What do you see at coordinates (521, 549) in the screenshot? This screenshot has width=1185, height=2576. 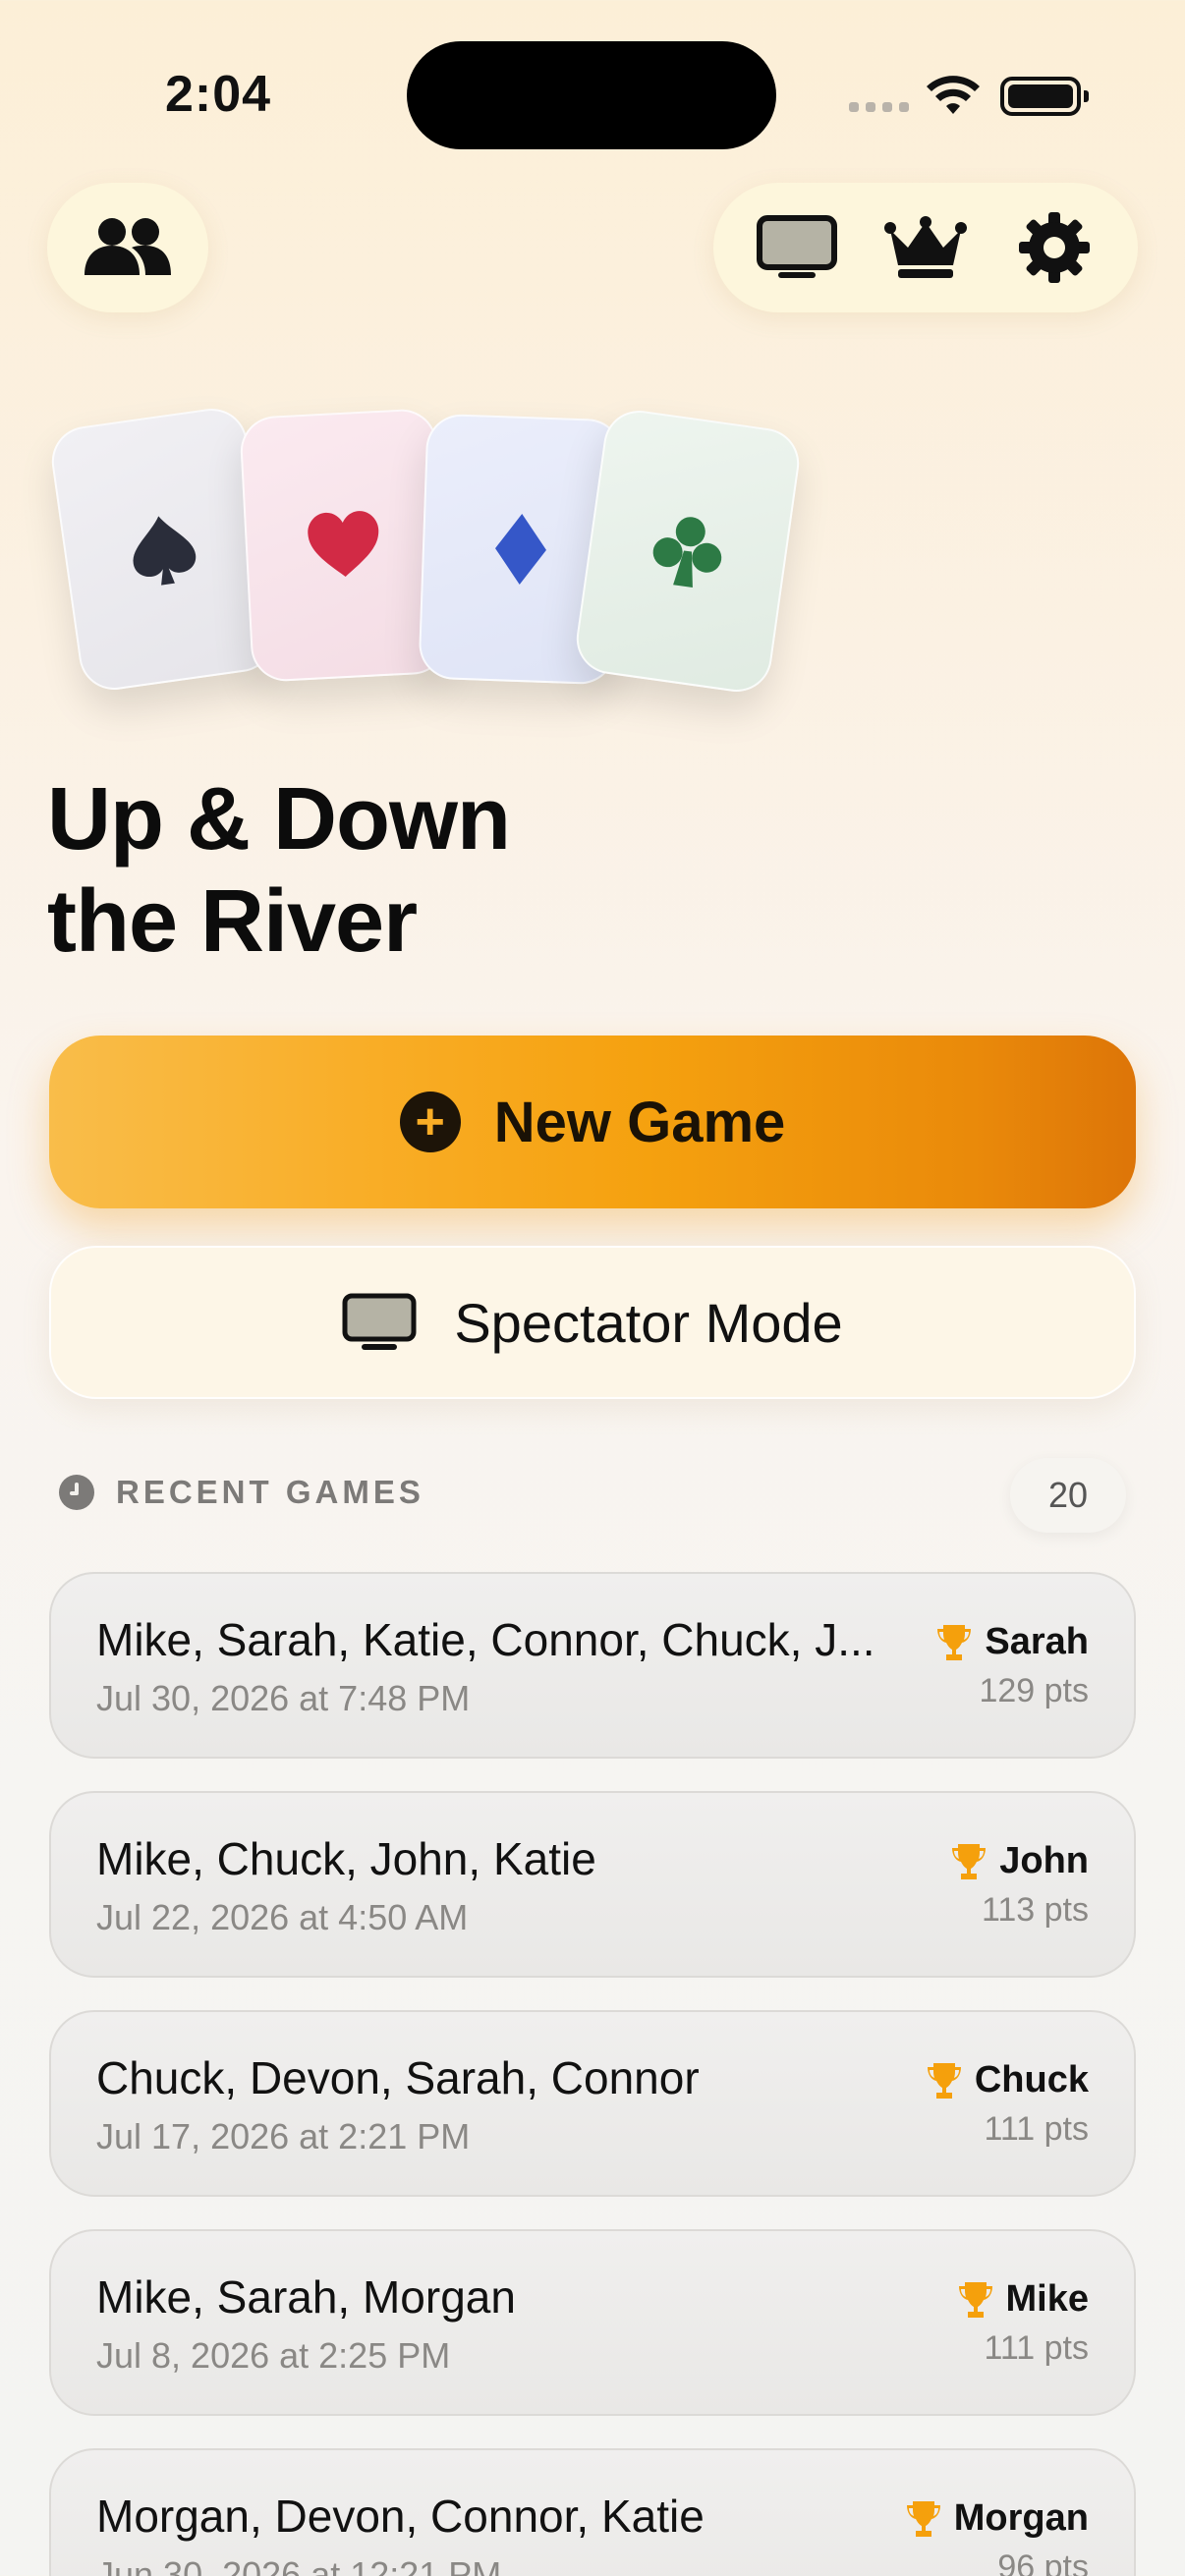 I see `diamond-icon` at bounding box center [521, 549].